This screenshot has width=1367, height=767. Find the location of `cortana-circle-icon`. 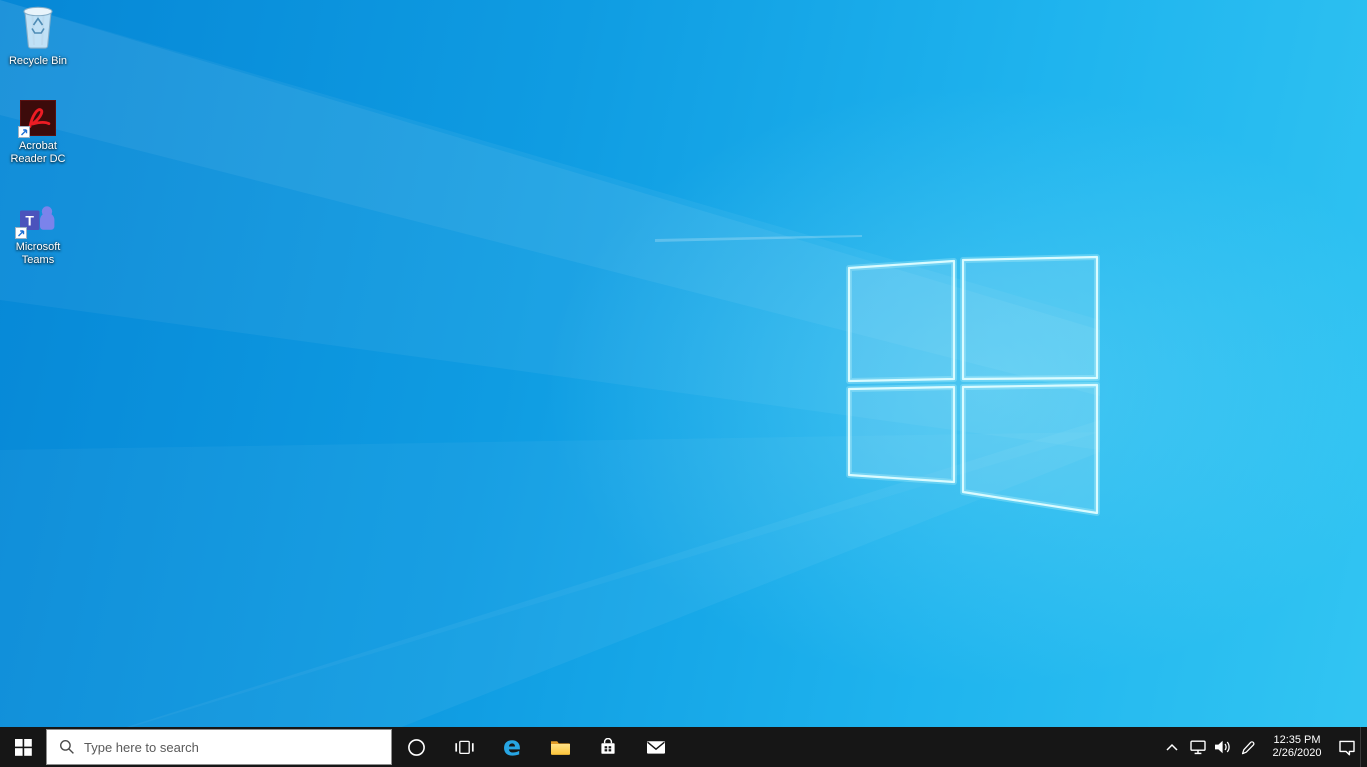

cortana-circle-icon is located at coordinates (416, 747).